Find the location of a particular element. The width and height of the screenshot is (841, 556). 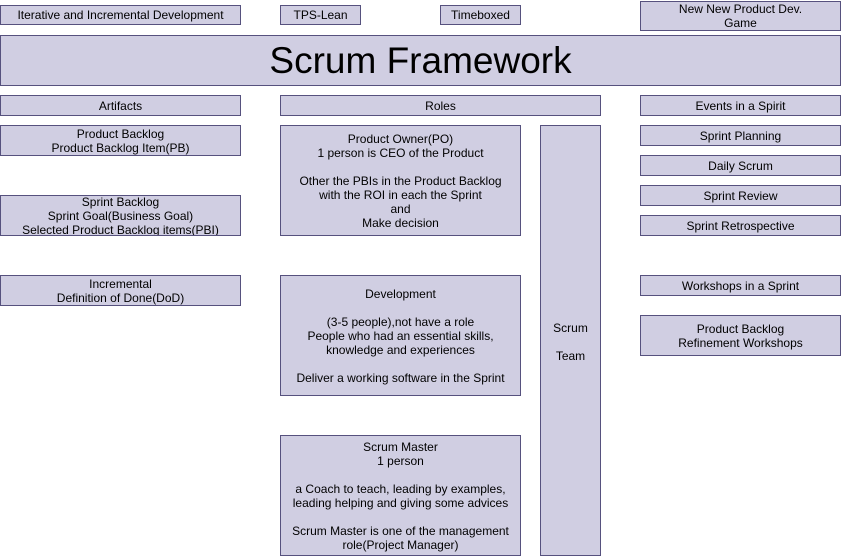

sprint-planning-box: Sprint Planning is located at coordinates (740, 135).